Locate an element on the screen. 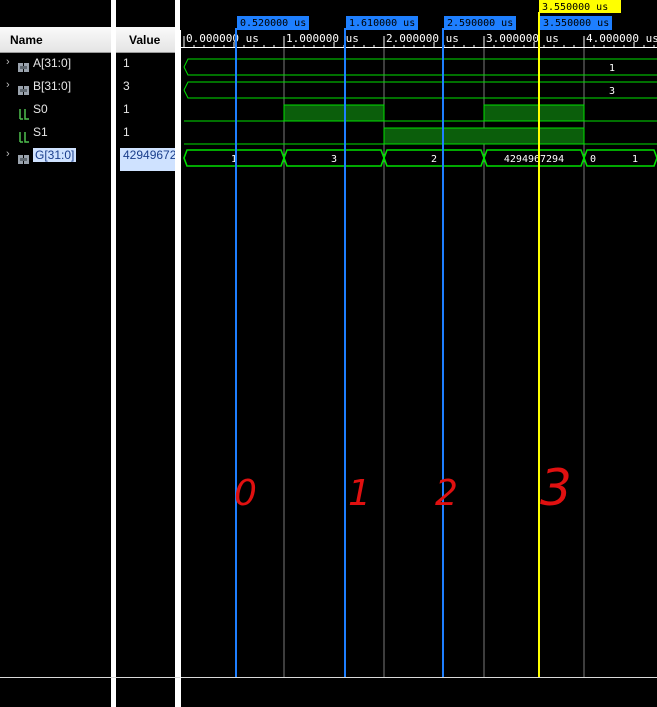 This screenshot has height=707, width=657. signal-name: B[31:0] is located at coordinates (52, 86).